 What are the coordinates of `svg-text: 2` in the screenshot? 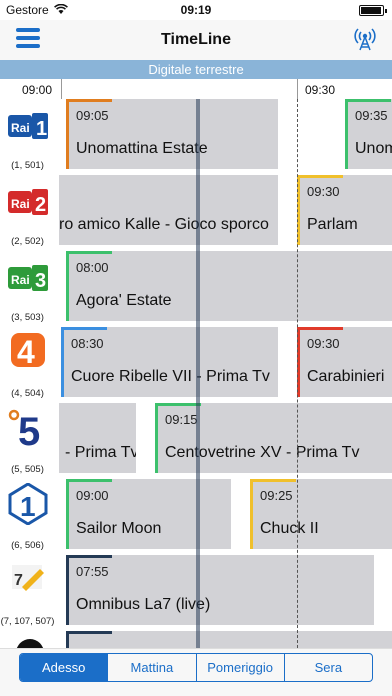 It's located at (40, 205).